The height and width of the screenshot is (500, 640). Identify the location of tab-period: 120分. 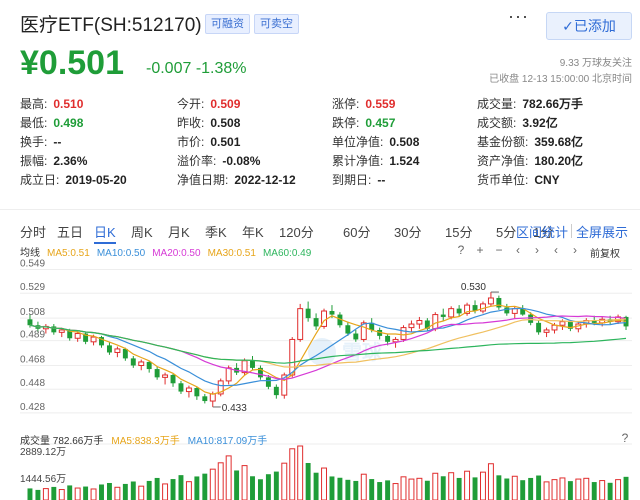
(296, 231).